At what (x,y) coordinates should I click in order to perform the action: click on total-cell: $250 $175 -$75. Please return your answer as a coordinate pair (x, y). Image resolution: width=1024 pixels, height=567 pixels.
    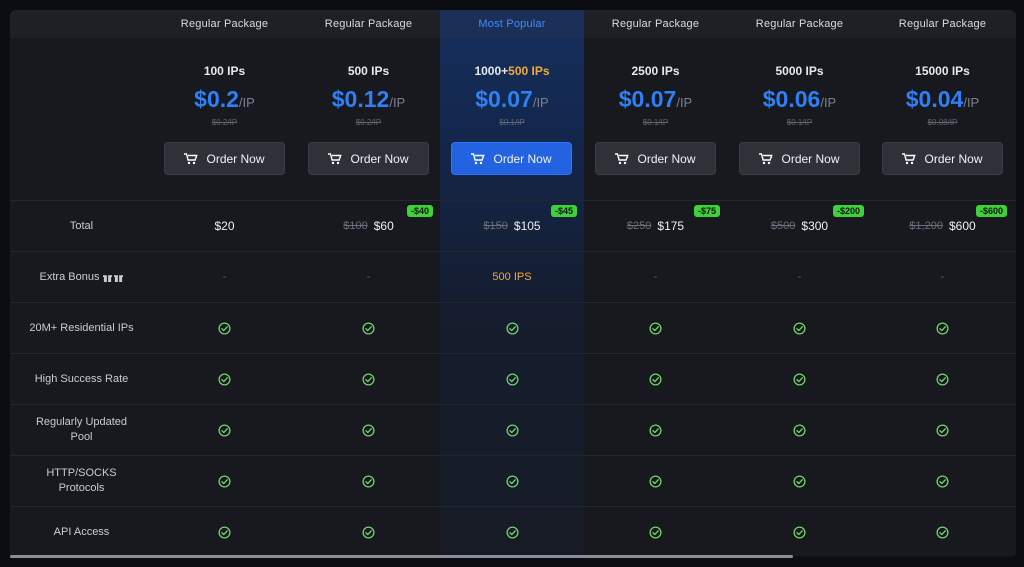
    Looking at the image, I should click on (655, 226).